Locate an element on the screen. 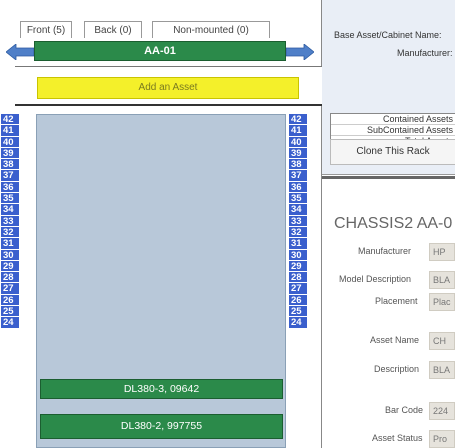  rack-tabs: Front (5) Back (0) Non-mounted (0) is located at coordinates (161, 19).